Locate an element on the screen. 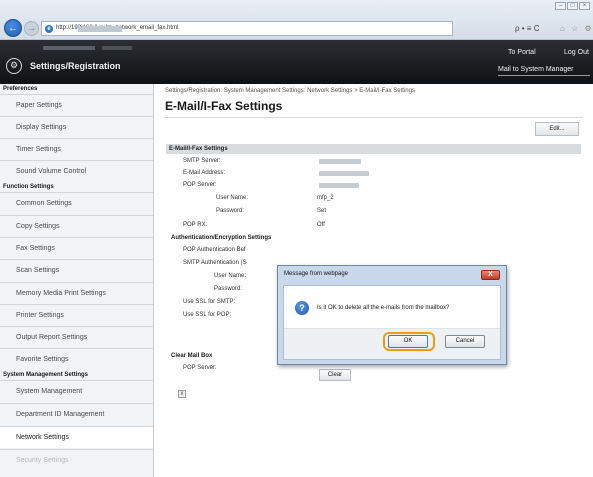 This screenshot has height=477, width=593. title-divider is located at coordinates (373, 117).